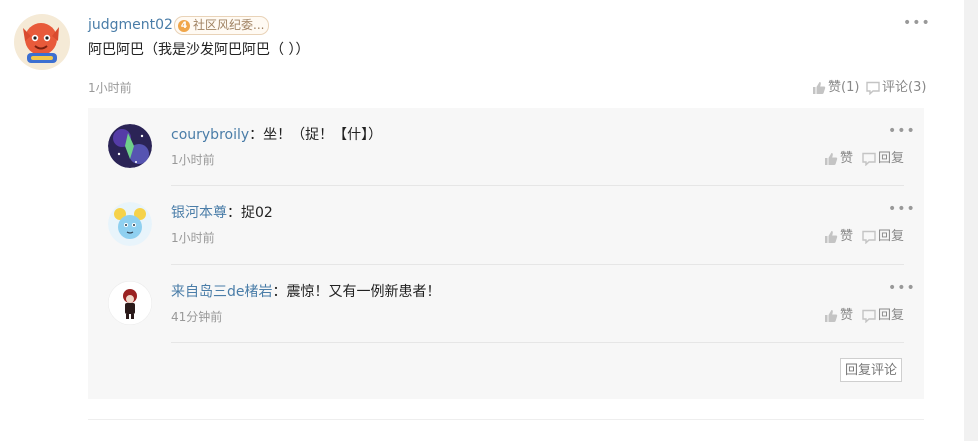 Image resolution: width=978 pixels, height=441 pixels. I want to click on reply-username: 银河本尊, so click(199, 213).